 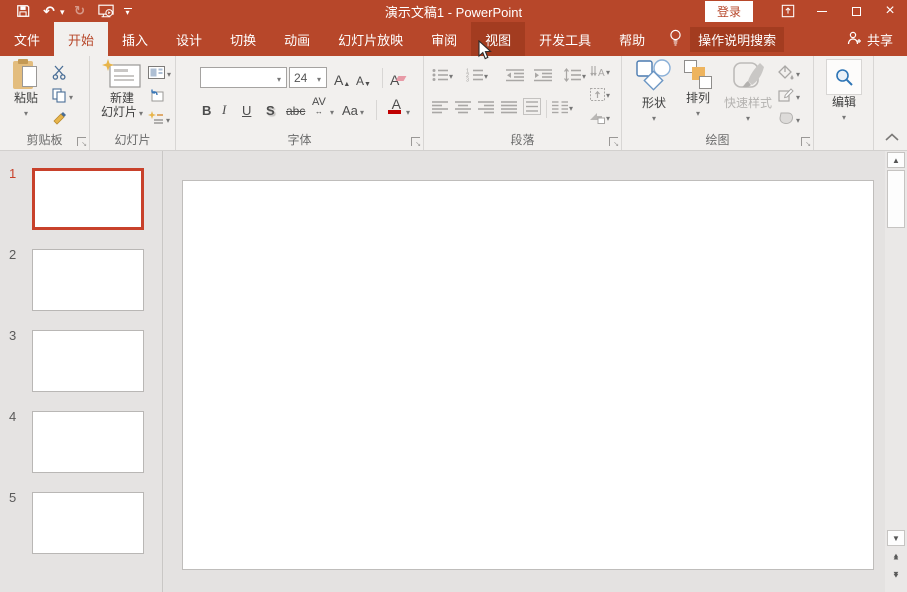 What do you see at coordinates (451, 75) in the screenshot?
I see `bullets-dropdown-icon` at bounding box center [451, 75].